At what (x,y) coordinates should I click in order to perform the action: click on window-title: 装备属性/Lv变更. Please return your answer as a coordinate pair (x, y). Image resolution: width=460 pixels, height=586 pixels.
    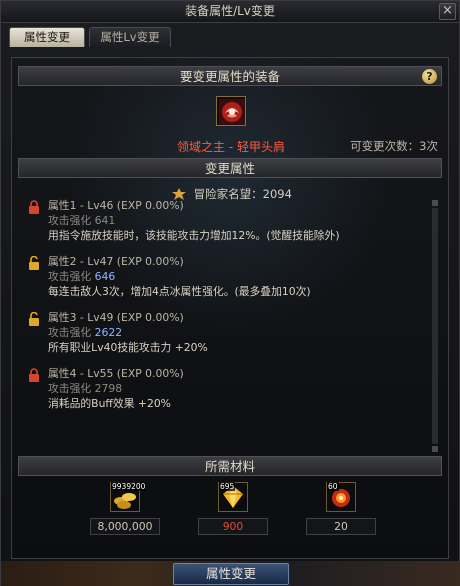
    Looking at the image, I should click on (230, 11).